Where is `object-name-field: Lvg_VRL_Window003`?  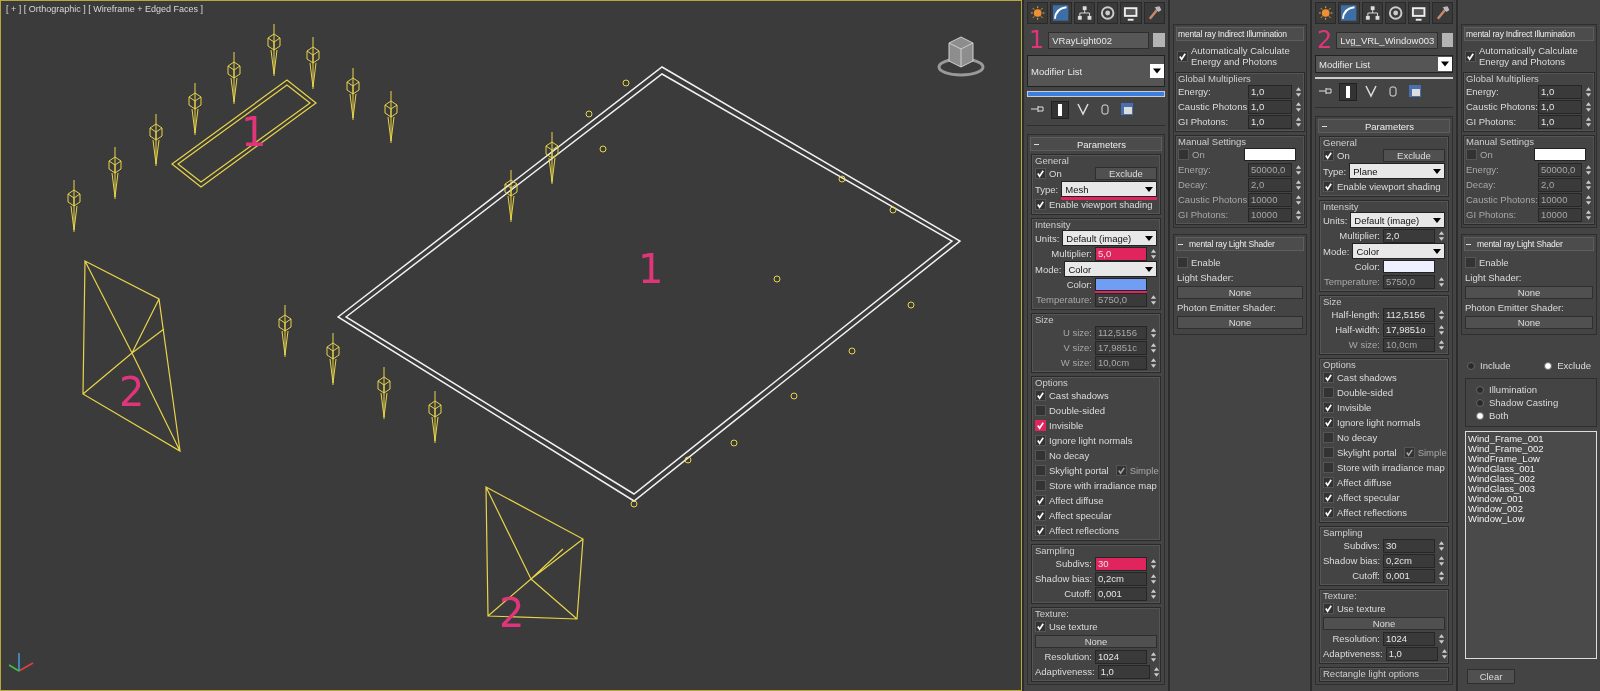 object-name-field: Lvg_VRL_Window003 is located at coordinates (1387, 40).